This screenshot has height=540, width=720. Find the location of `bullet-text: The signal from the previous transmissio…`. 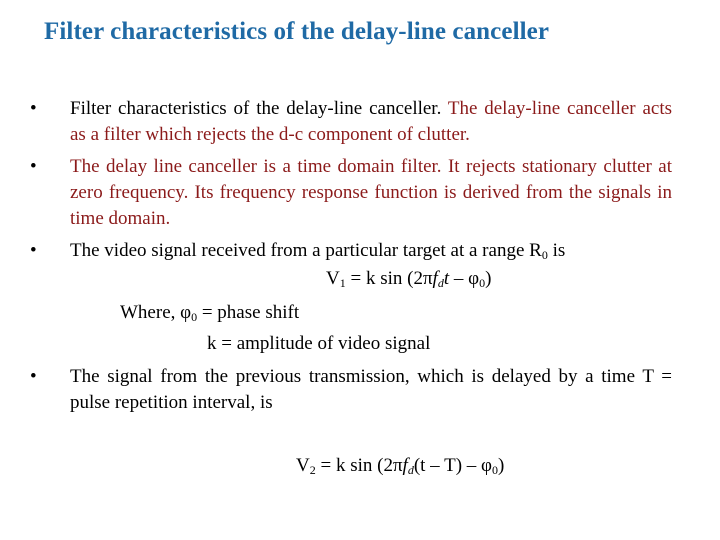

bullet-text: The signal from the previous transmissio… is located at coordinates (371, 389).